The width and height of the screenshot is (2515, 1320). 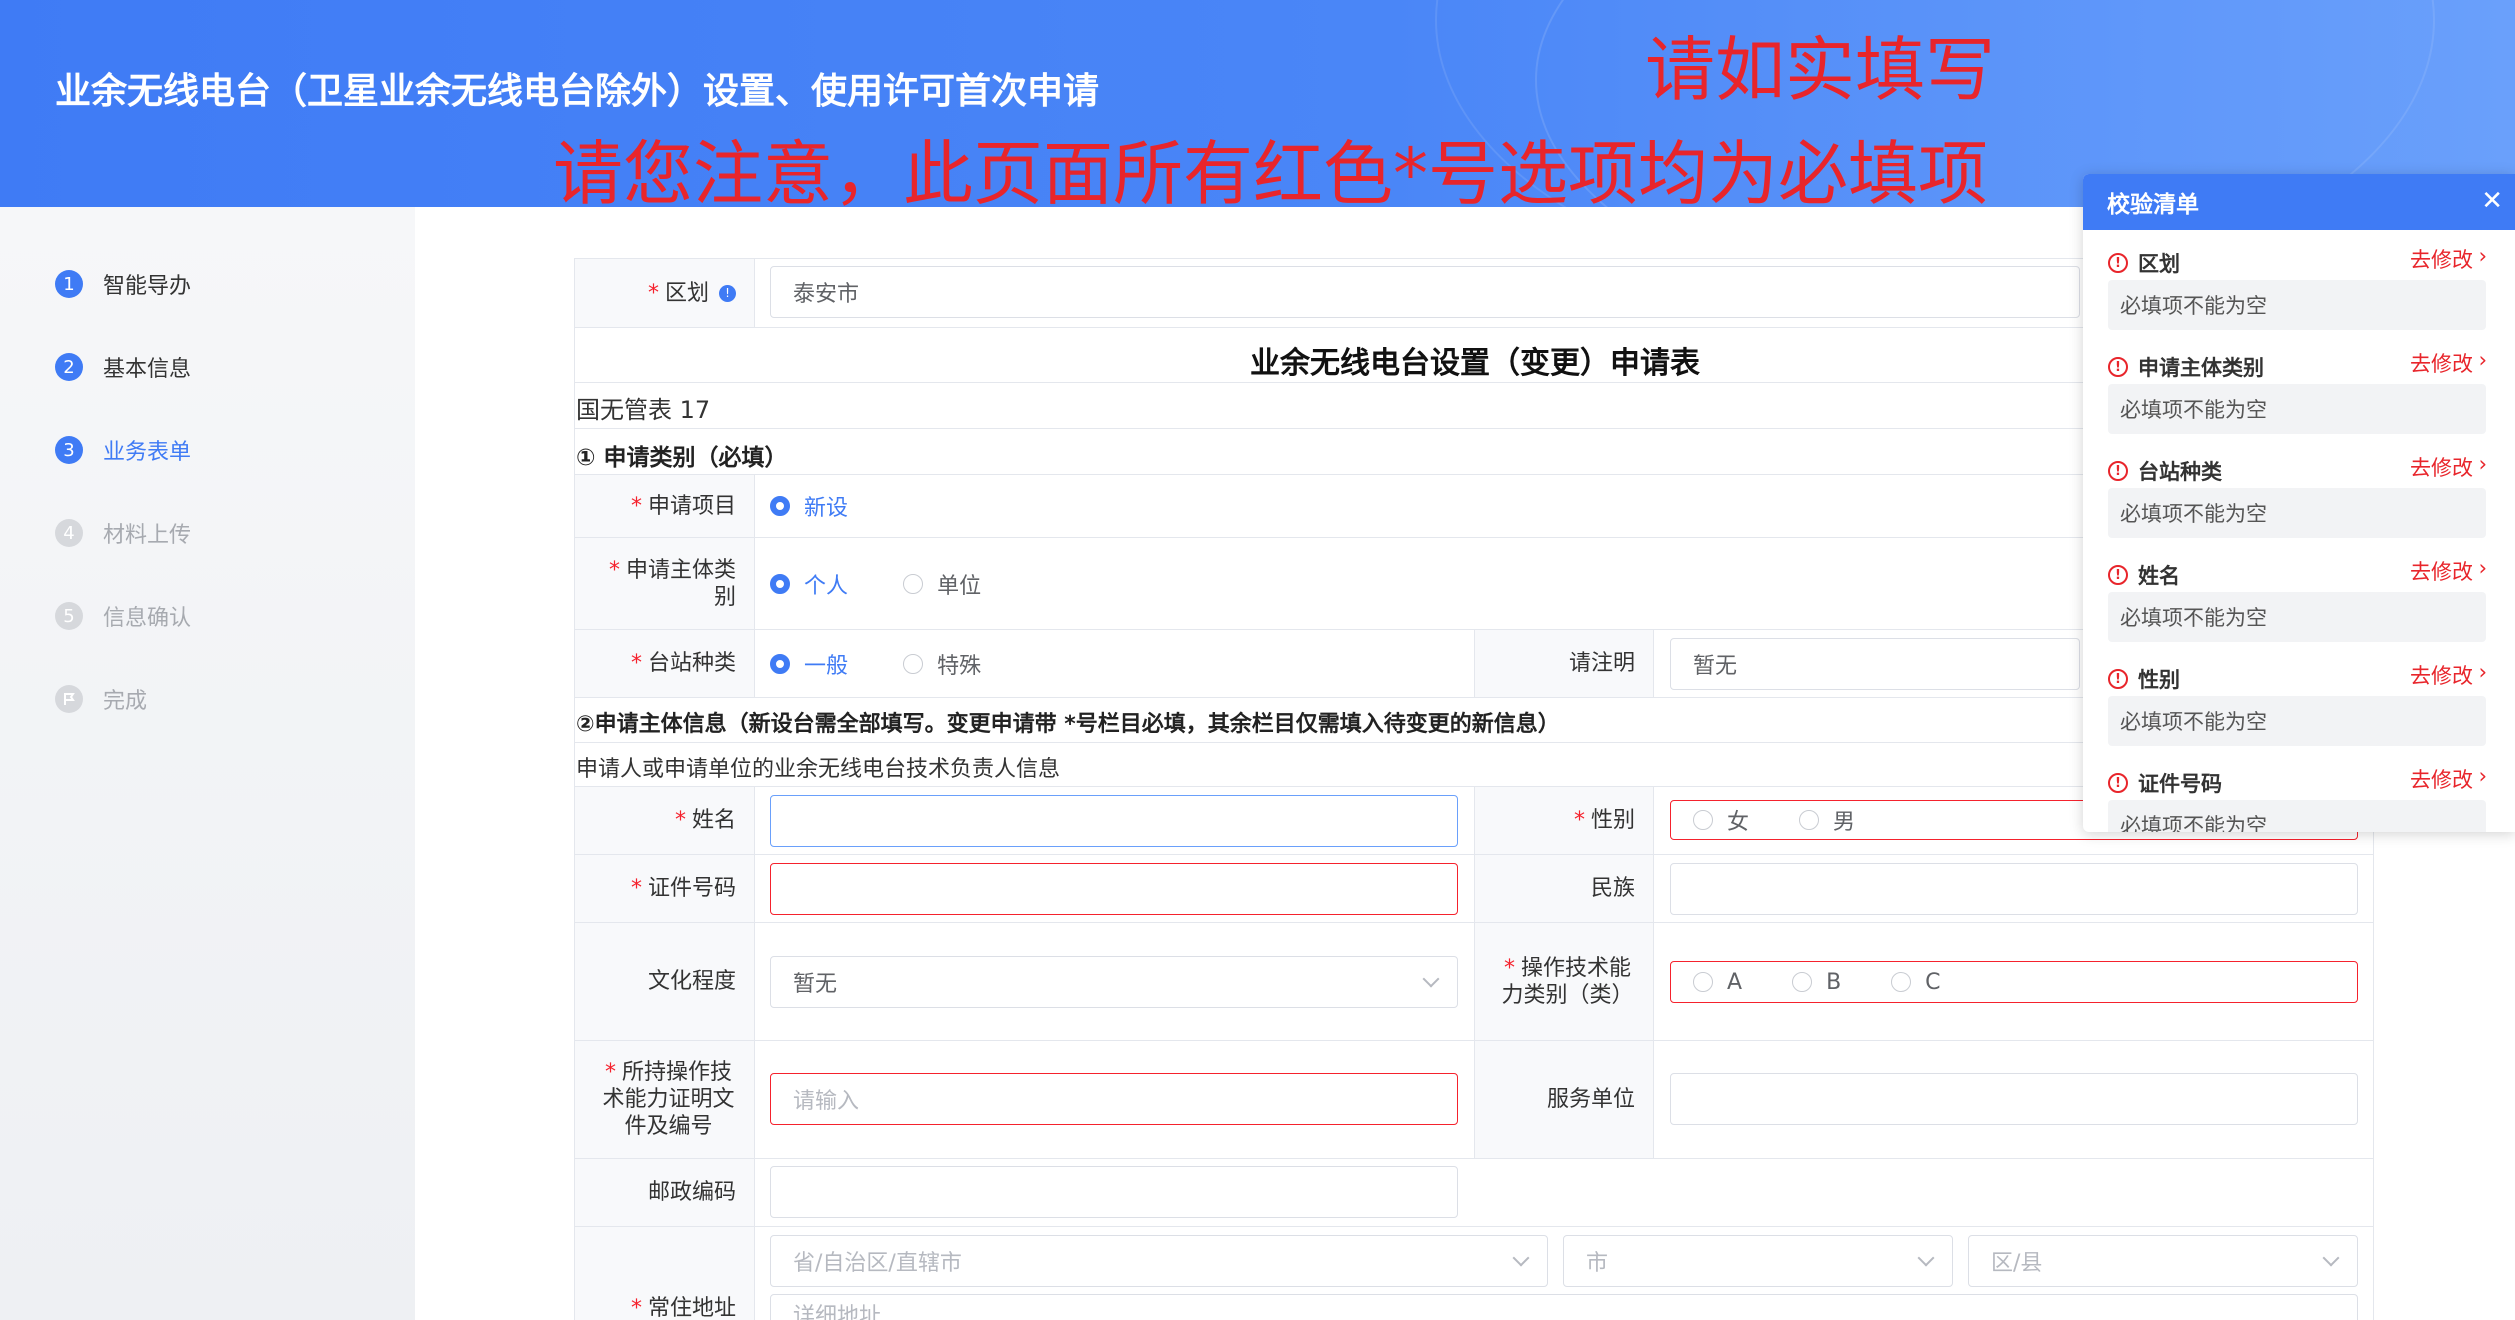 I want to click on step-label: 信息确认, so click(x=147, y=618).